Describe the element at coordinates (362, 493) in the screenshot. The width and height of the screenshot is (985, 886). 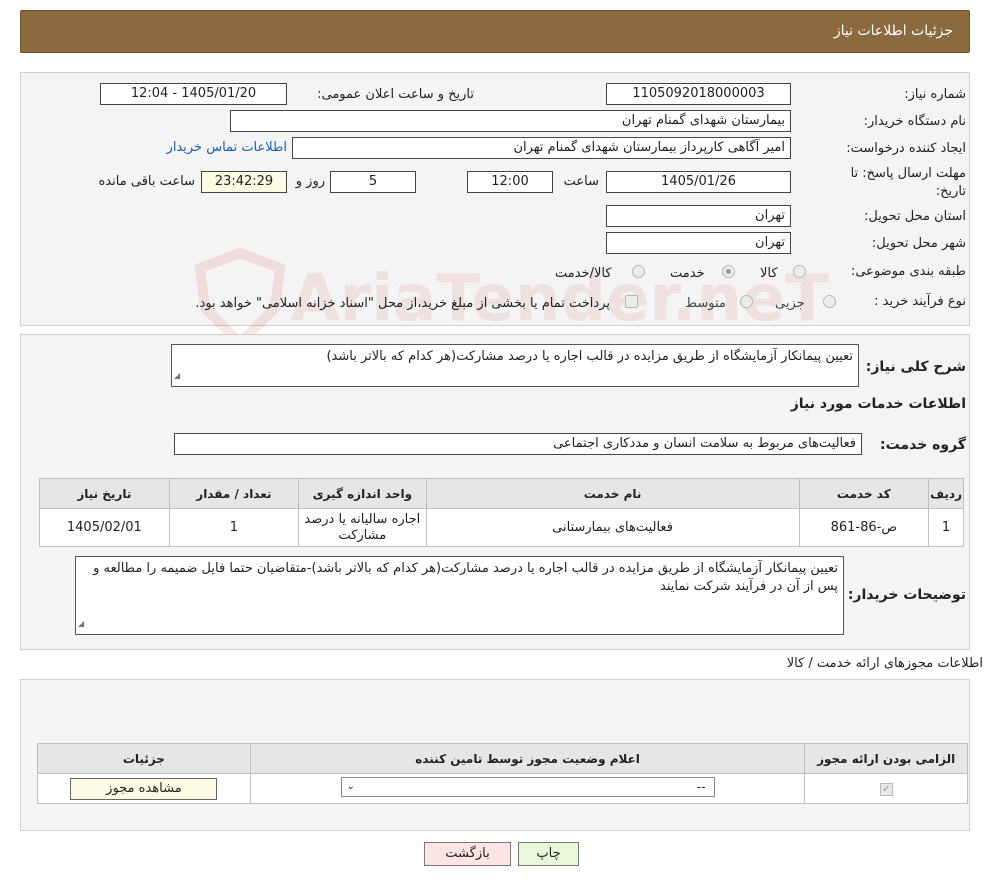
I see `col-unit-header: واحد اندازه گیری` at that location.